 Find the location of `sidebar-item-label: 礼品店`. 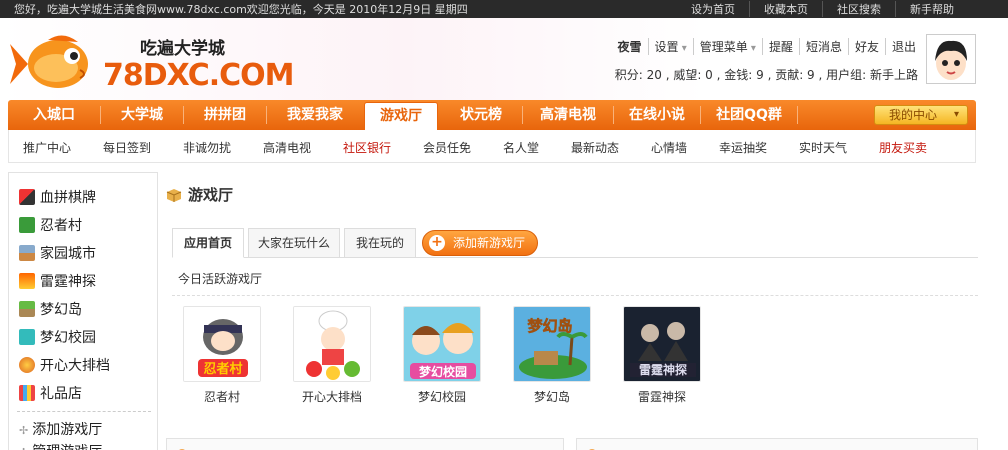

sidebar-item-label: 礼品店 is located at coordinates (61, 394).